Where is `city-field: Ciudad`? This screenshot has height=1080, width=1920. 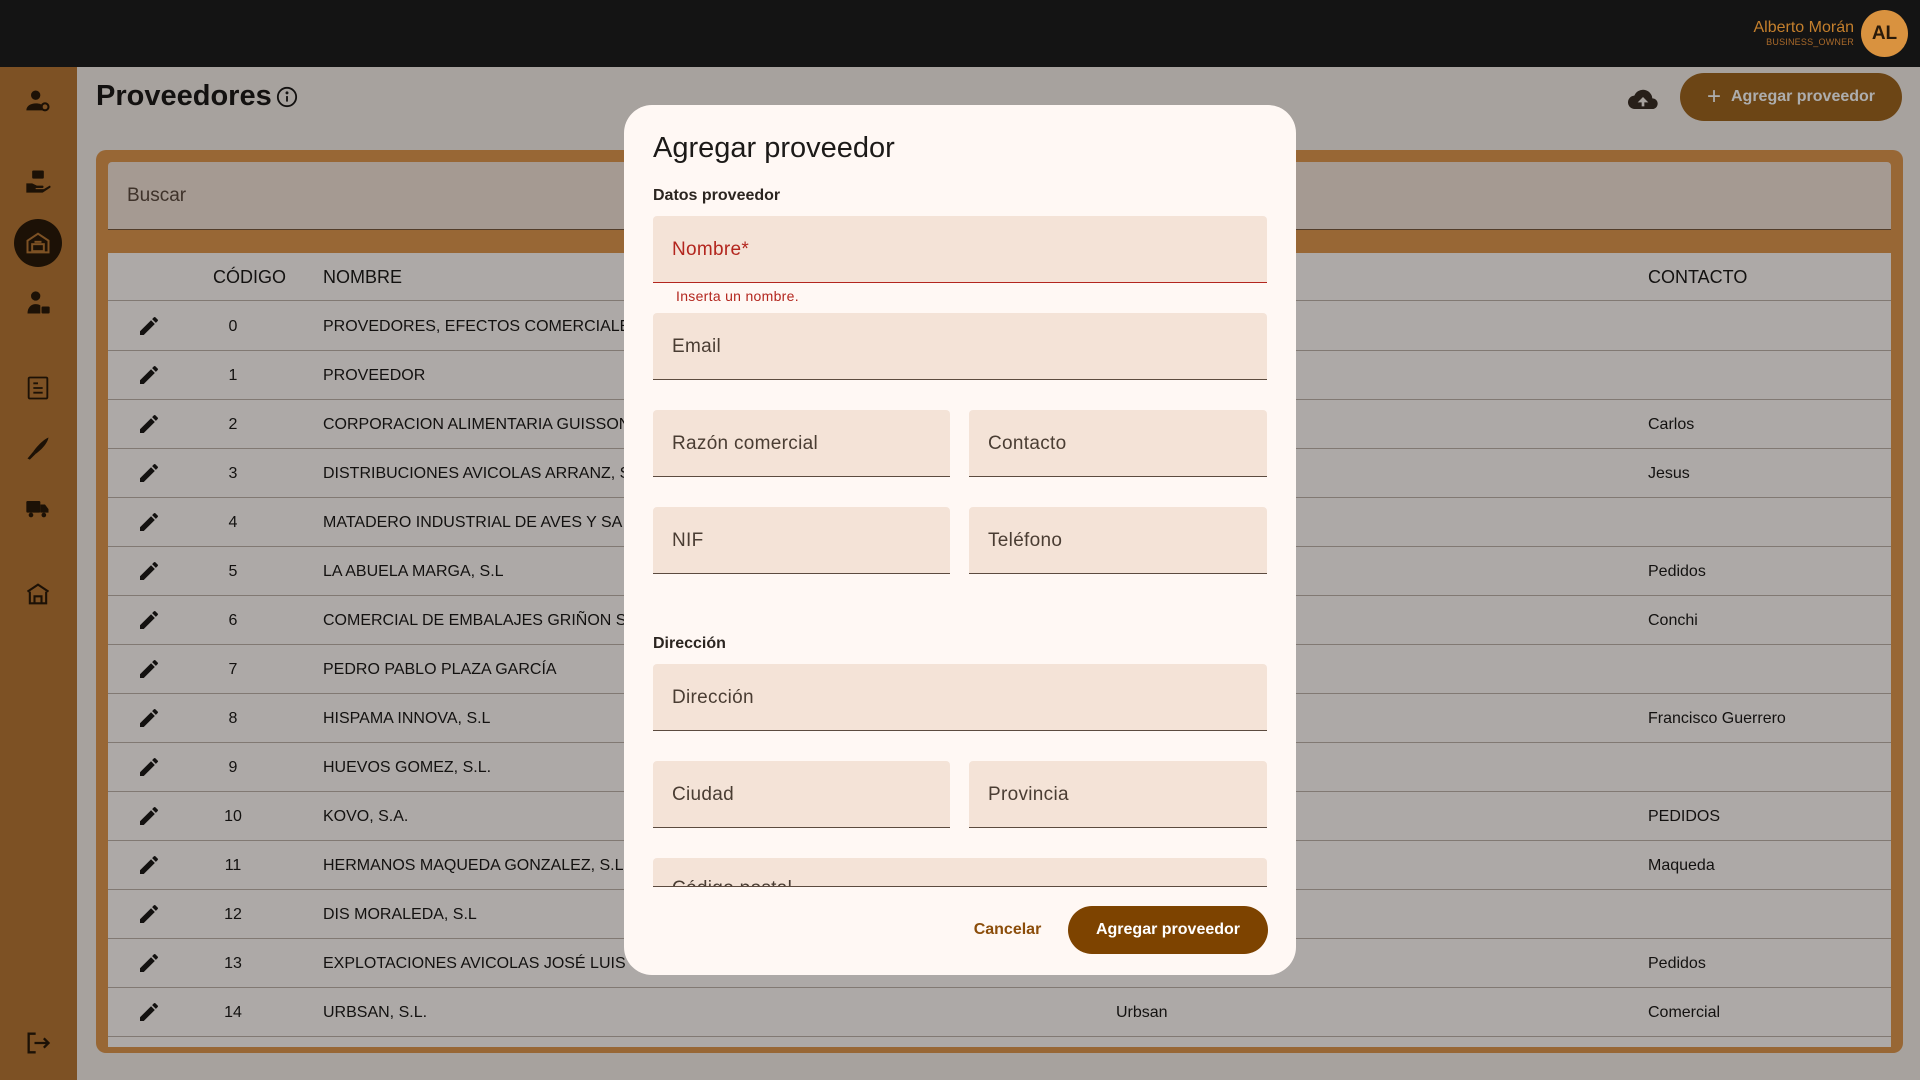 city-field: Ciudad is located at coordinates (801, 794).